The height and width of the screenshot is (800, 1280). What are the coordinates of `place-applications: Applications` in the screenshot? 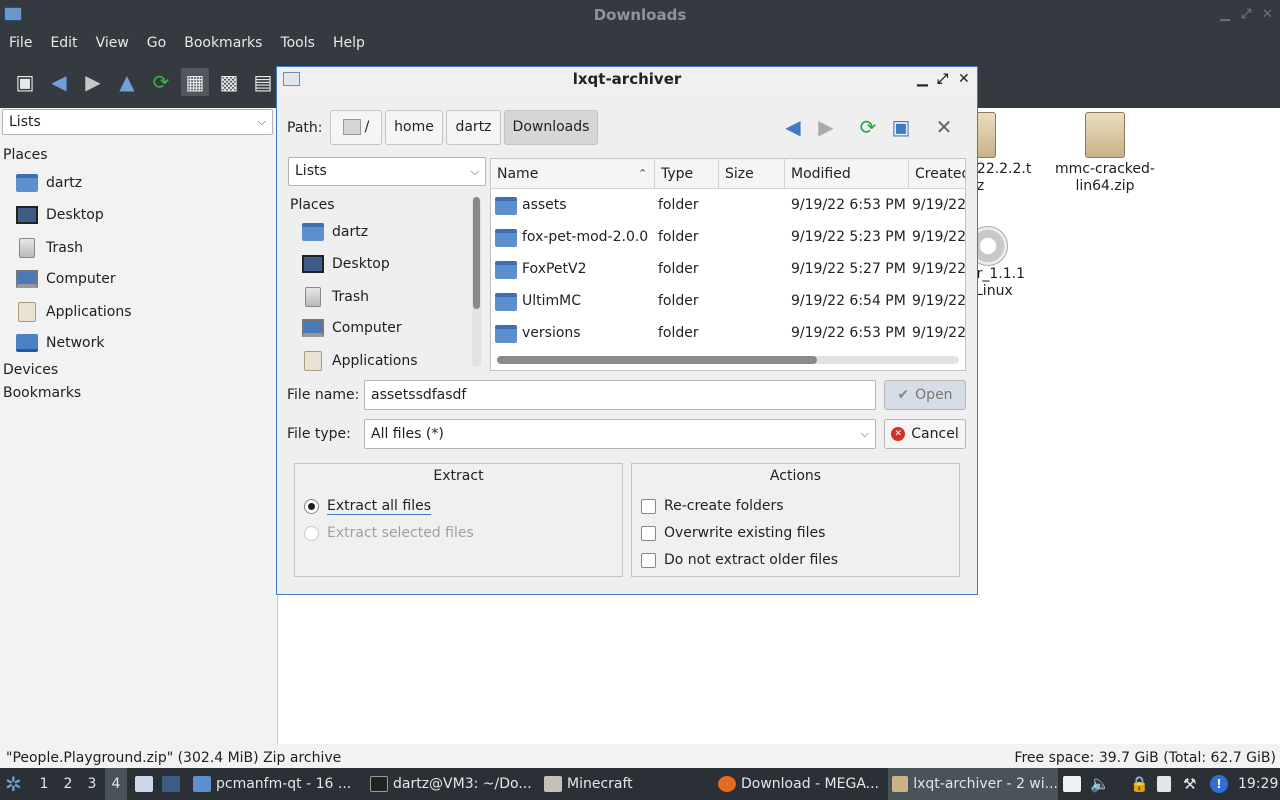 It's located at (360, 361).